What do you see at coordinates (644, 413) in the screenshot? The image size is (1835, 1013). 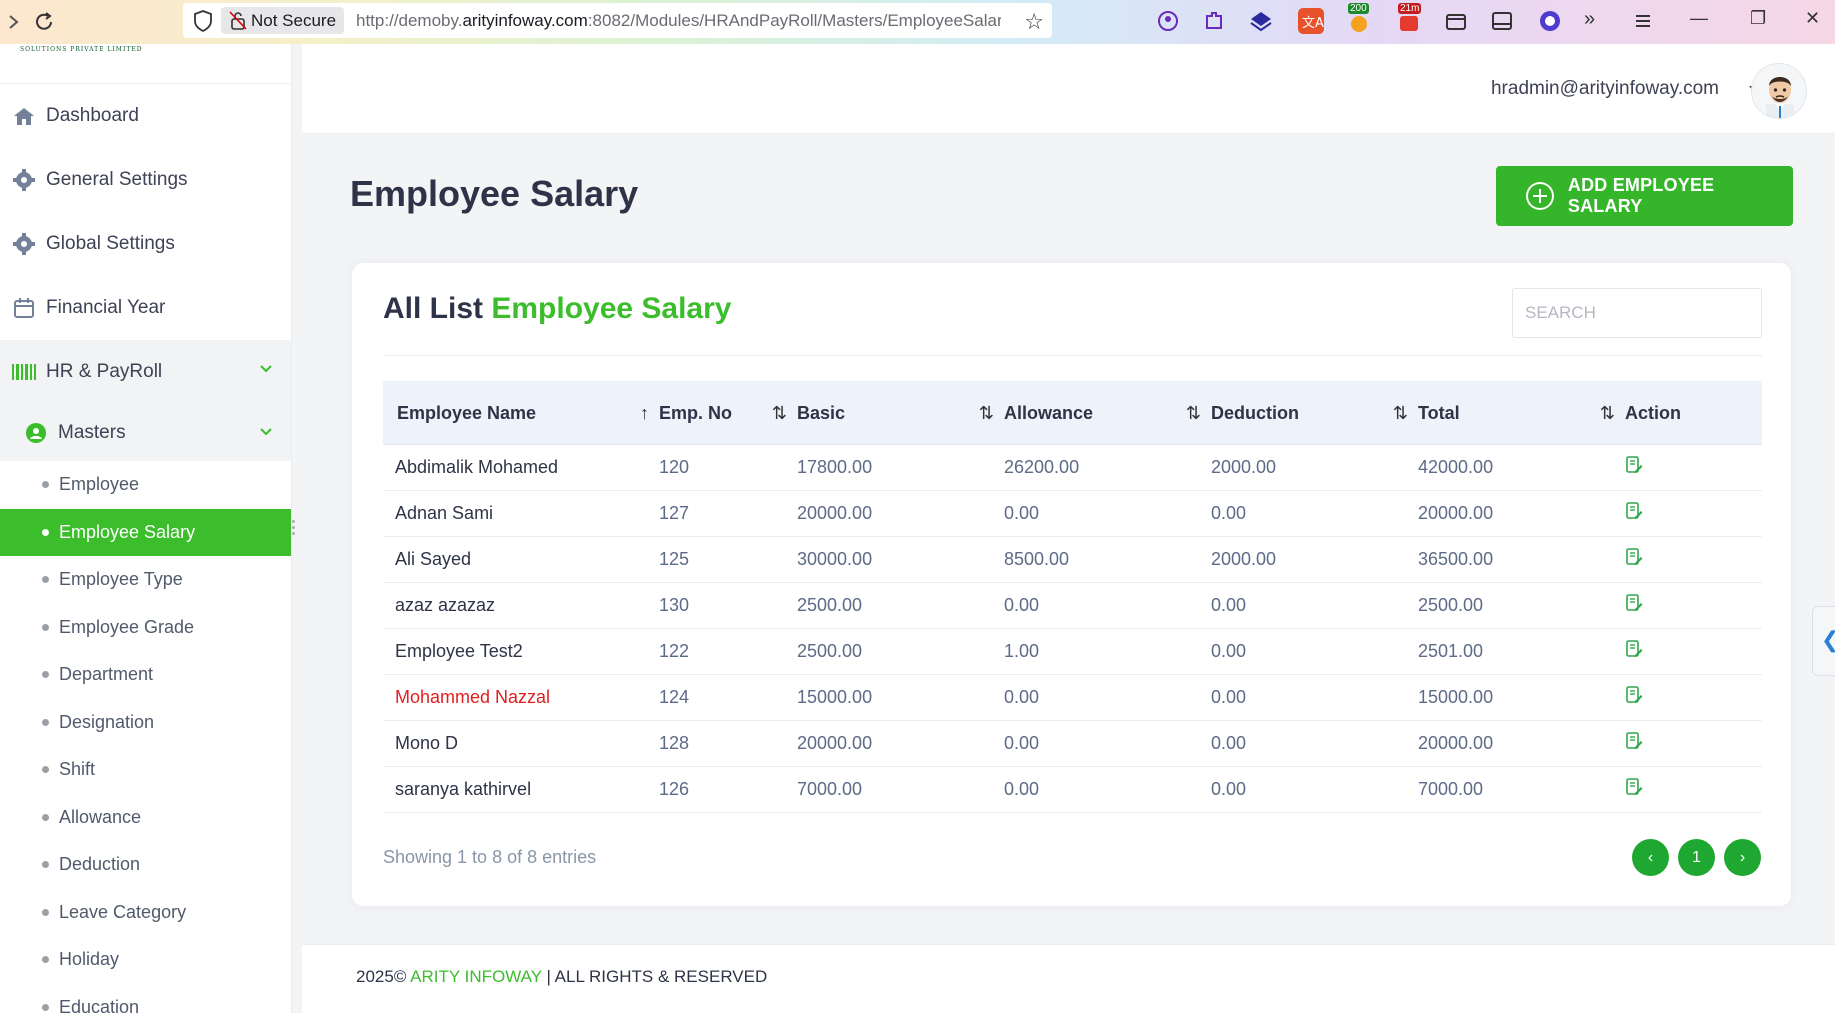 I see `sort-ascending-icon: ↑` at bounding box center [644, 413].